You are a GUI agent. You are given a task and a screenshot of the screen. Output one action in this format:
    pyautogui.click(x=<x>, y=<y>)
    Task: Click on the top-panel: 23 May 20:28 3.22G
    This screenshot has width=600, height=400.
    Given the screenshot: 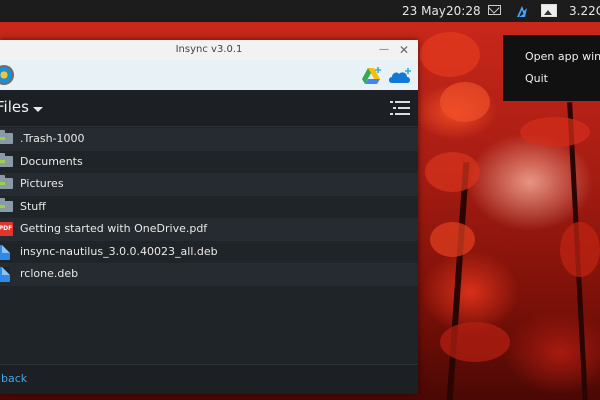 What is the action you would take?
    pyautogui.click(x=300, y=11)
    